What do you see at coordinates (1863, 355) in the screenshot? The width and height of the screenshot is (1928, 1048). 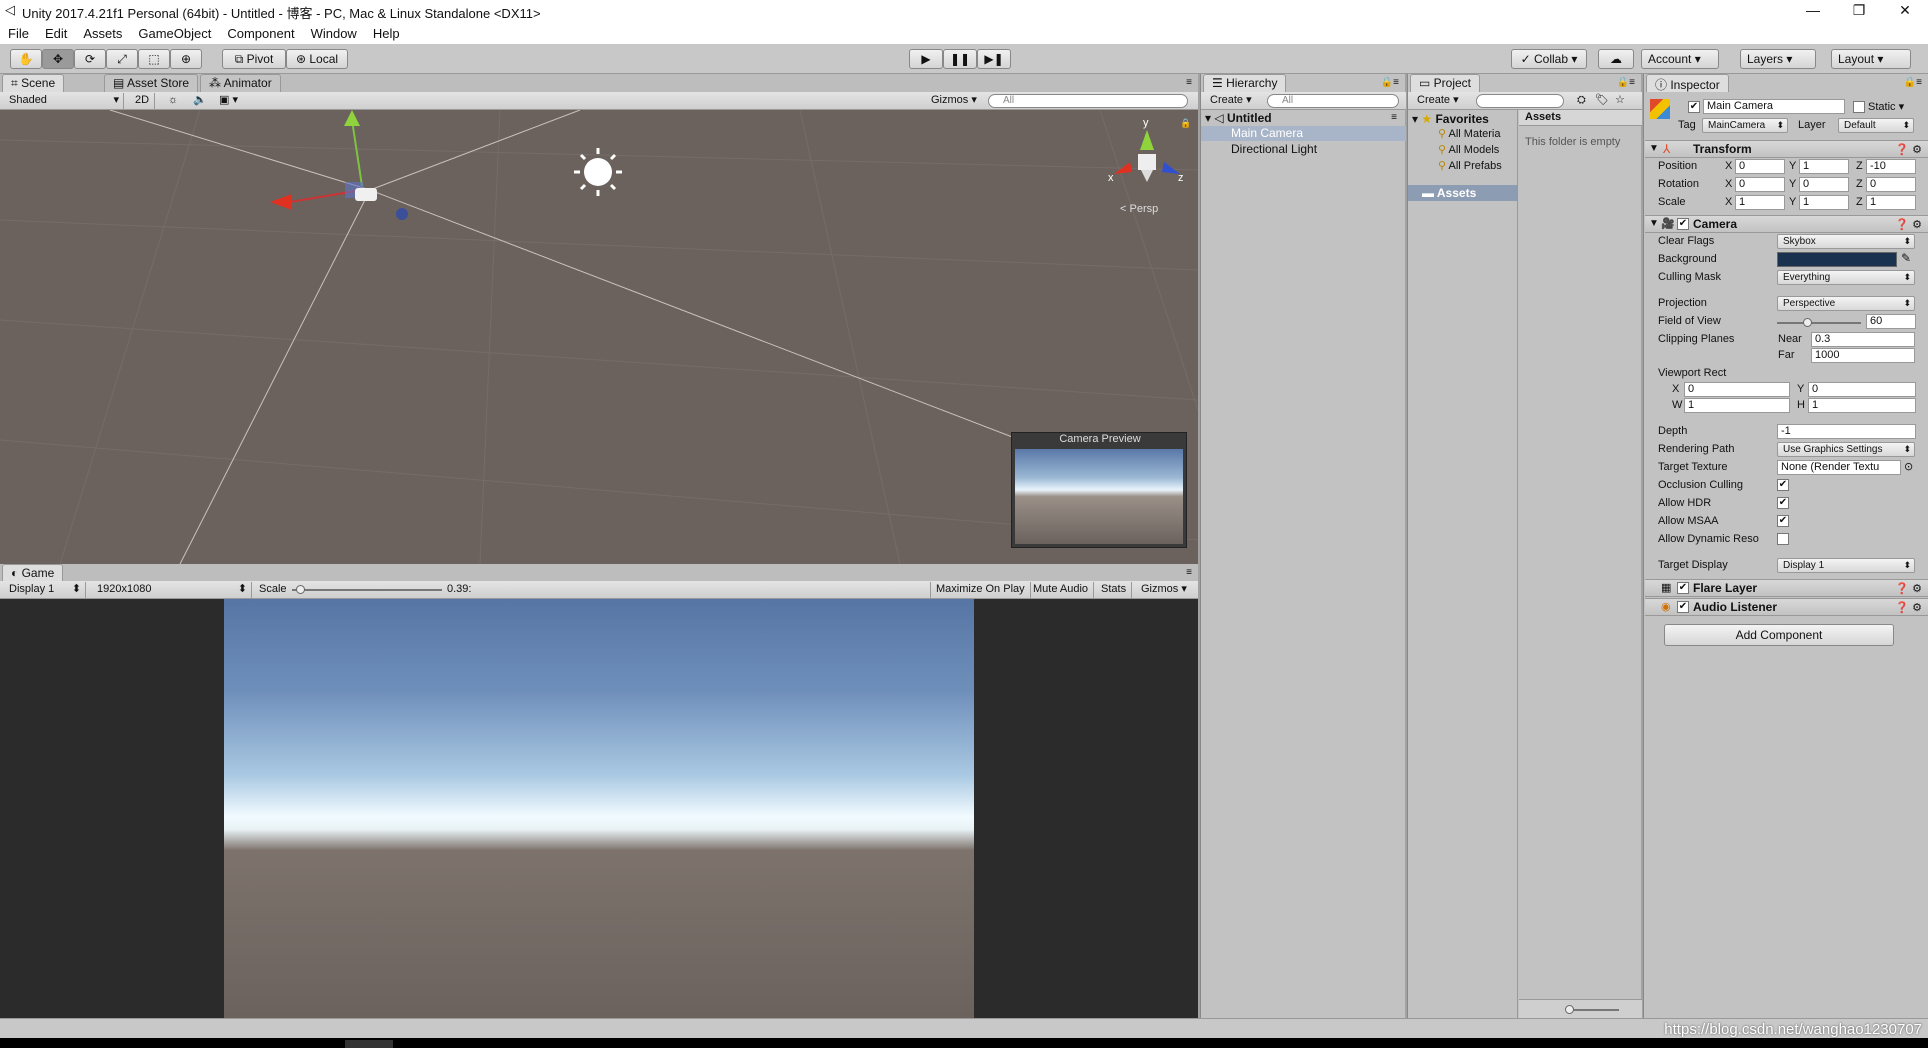 I see `far-field: 1000` at bounding box center [1863, 355].